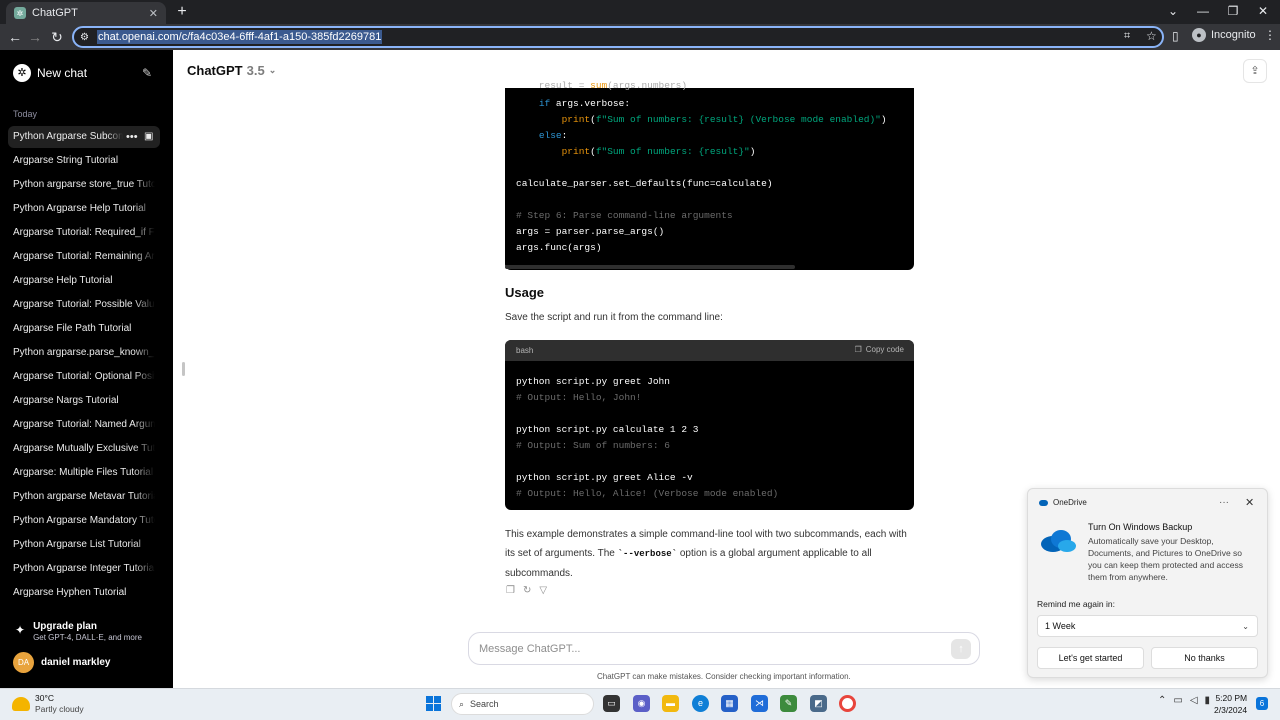 The width and height of the screenshot is (1280, 720). I want to click on upgrade-subtitle: Get GPT-4, DALL·E, and more, so click(87, 637).